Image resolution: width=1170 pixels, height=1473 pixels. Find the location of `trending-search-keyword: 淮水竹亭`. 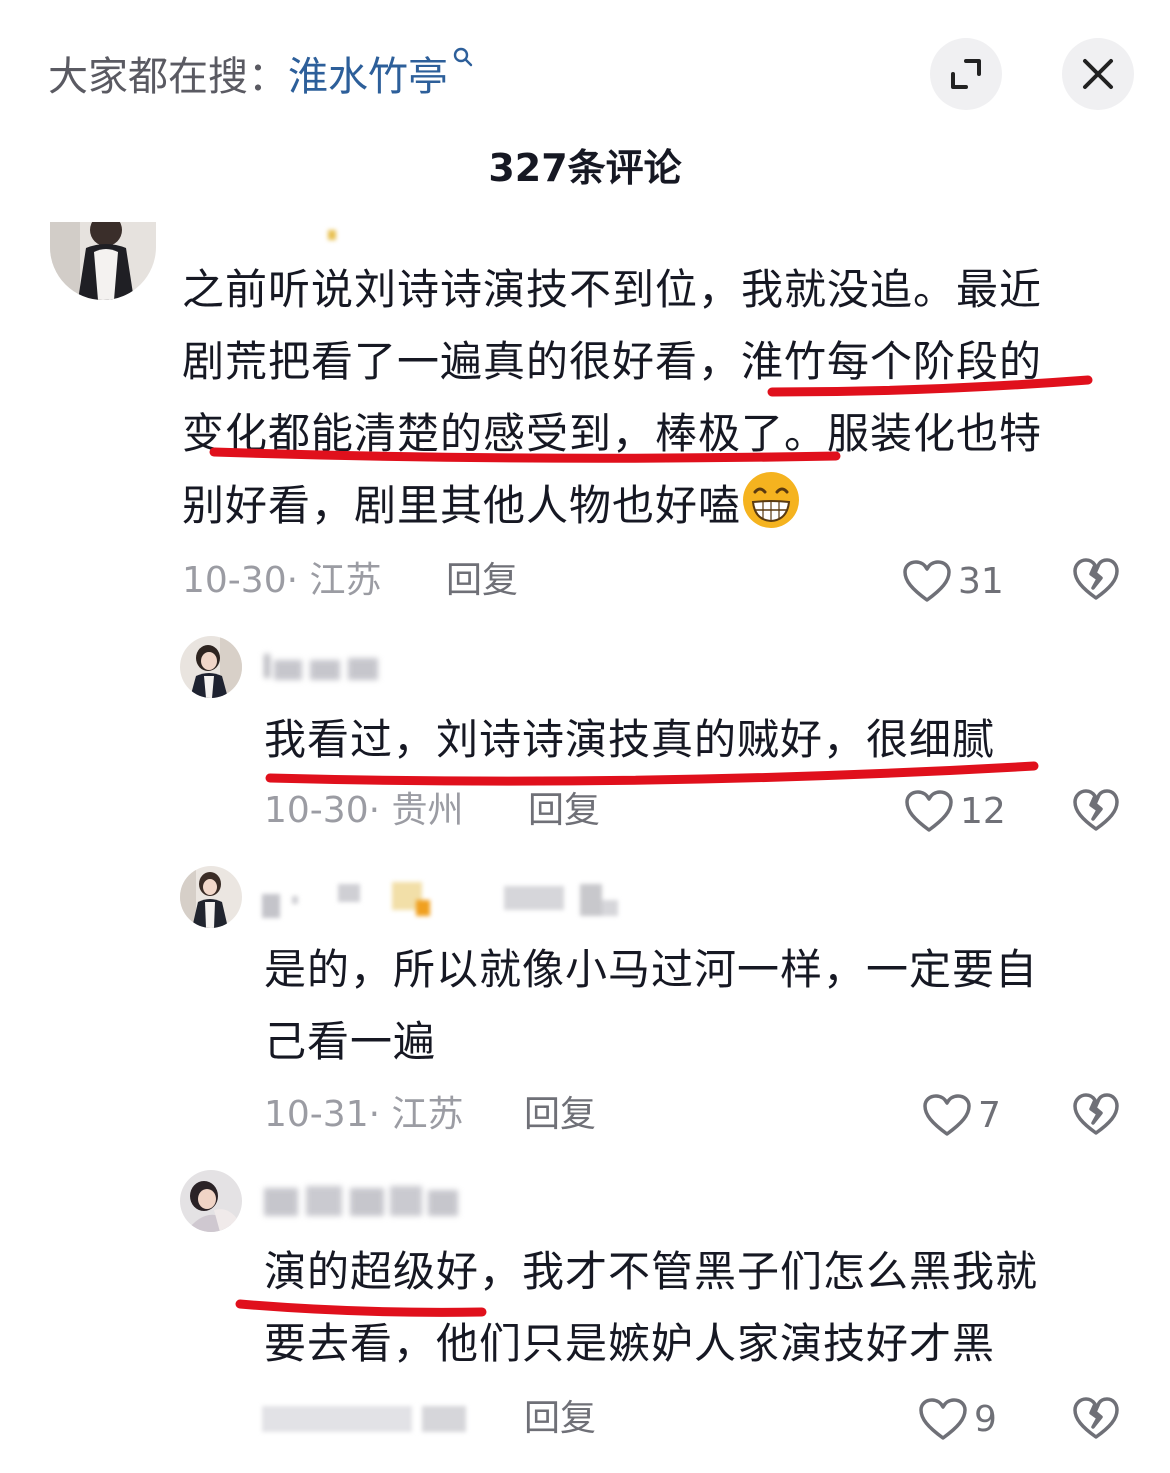

trending-search-keyword: 淮水竹亭 is located at coordinates (368, 77).